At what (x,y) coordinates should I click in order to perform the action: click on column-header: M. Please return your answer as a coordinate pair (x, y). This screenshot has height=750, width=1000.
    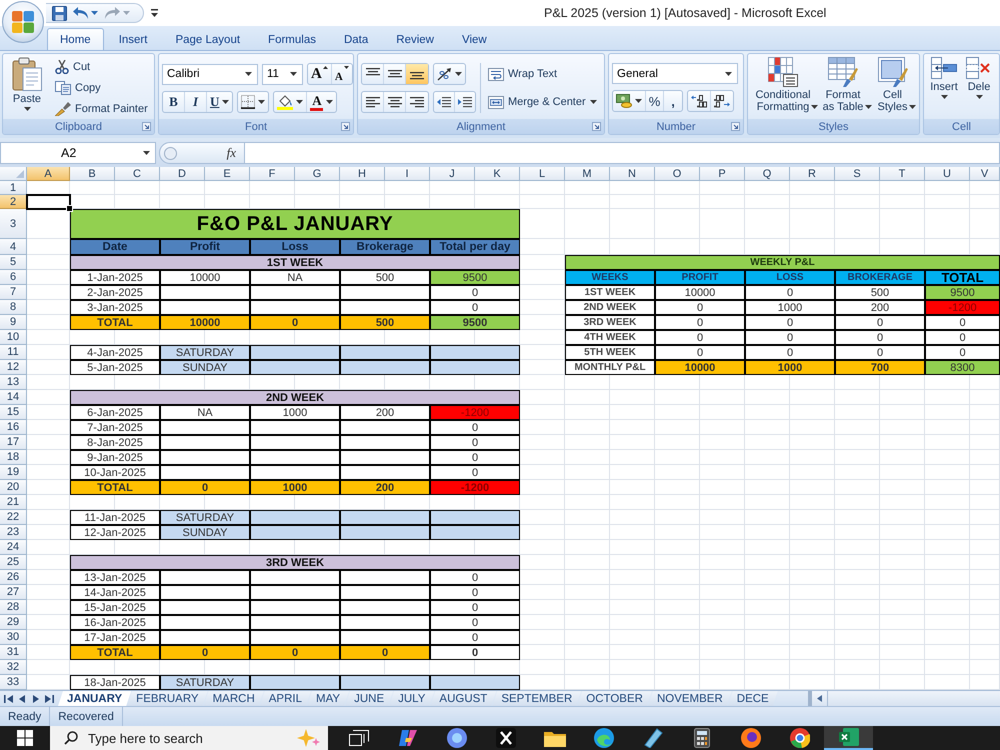
    Looking at the image, I should click on (587, 174).